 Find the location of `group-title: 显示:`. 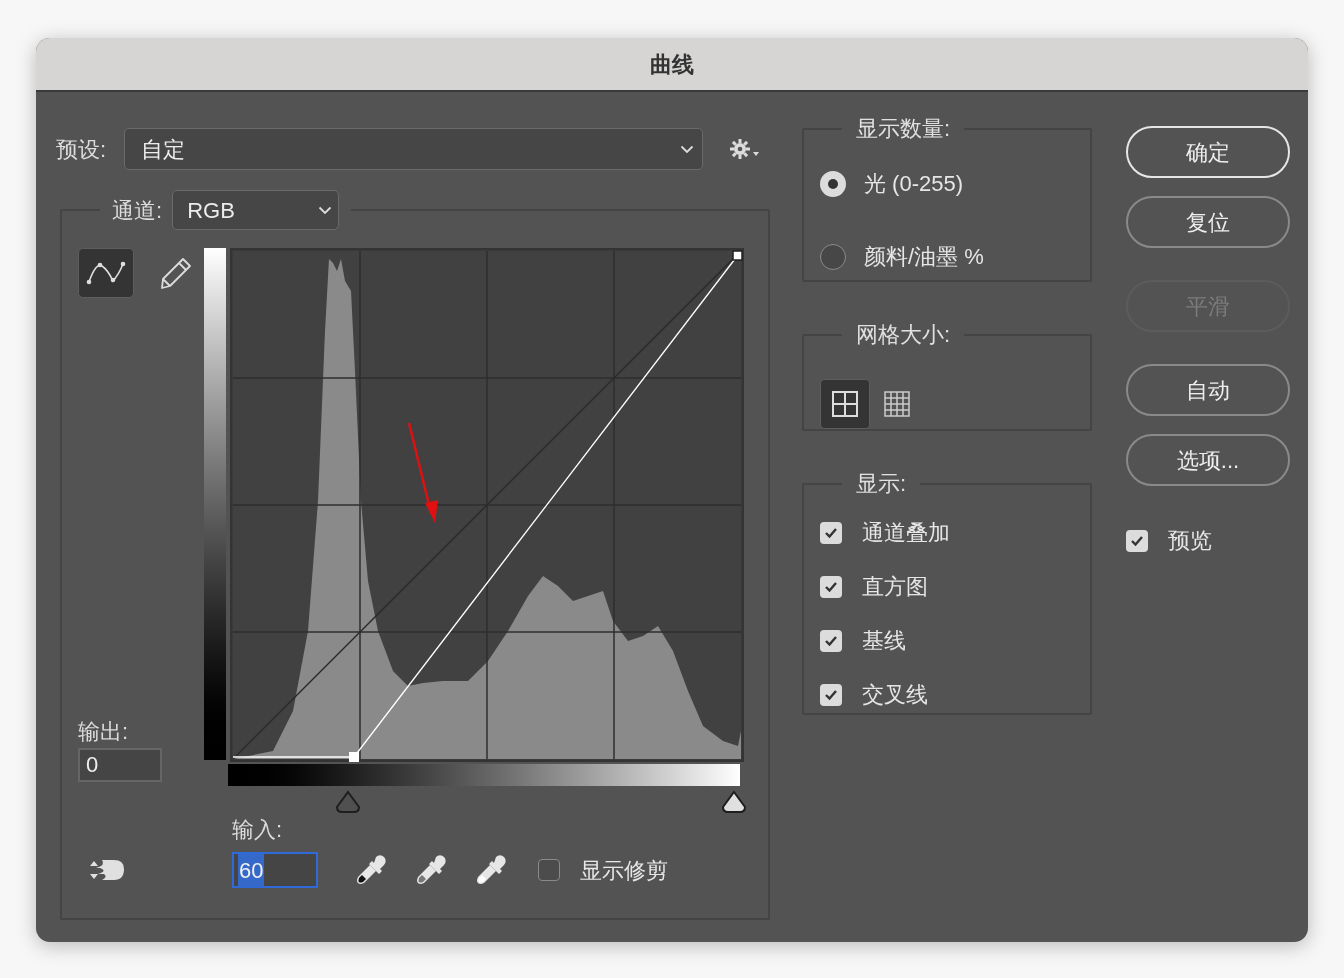

group-title: 显示: is located at coordinates (881, 483).